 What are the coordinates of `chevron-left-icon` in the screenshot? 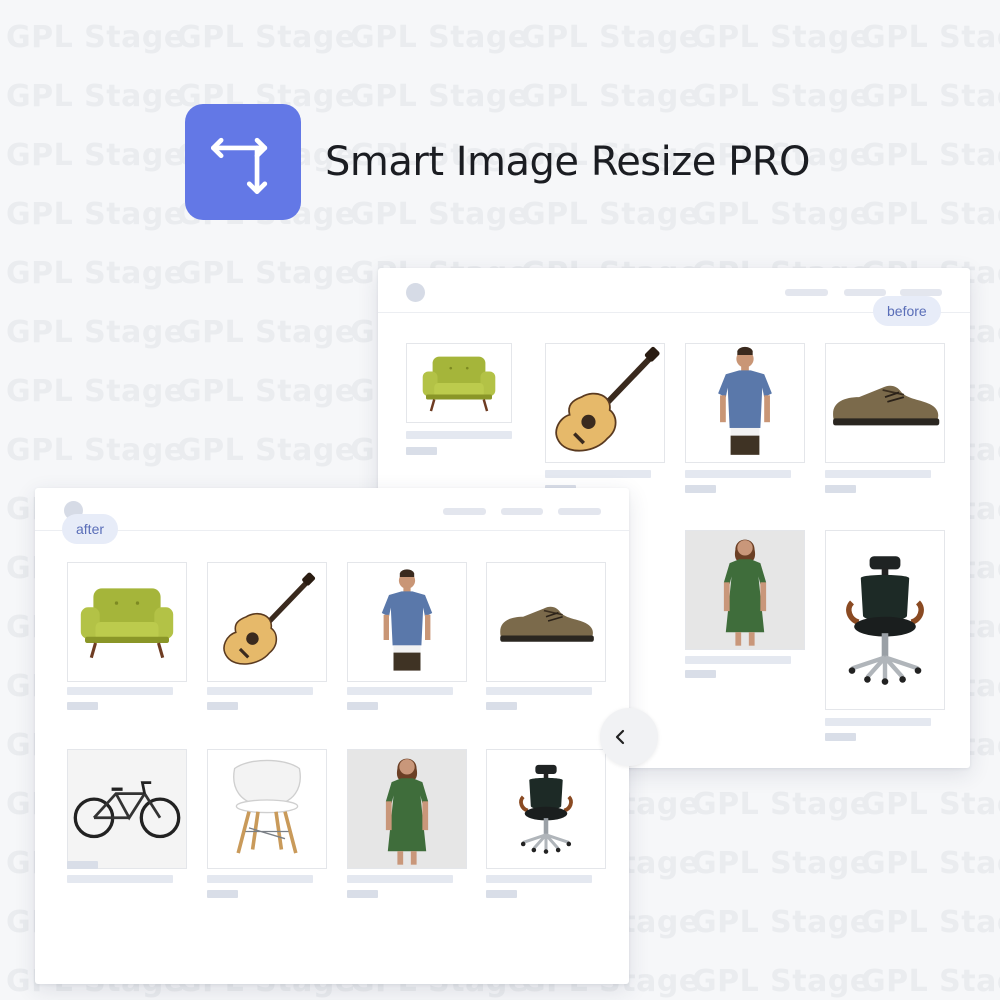 It's located at (620, 737).